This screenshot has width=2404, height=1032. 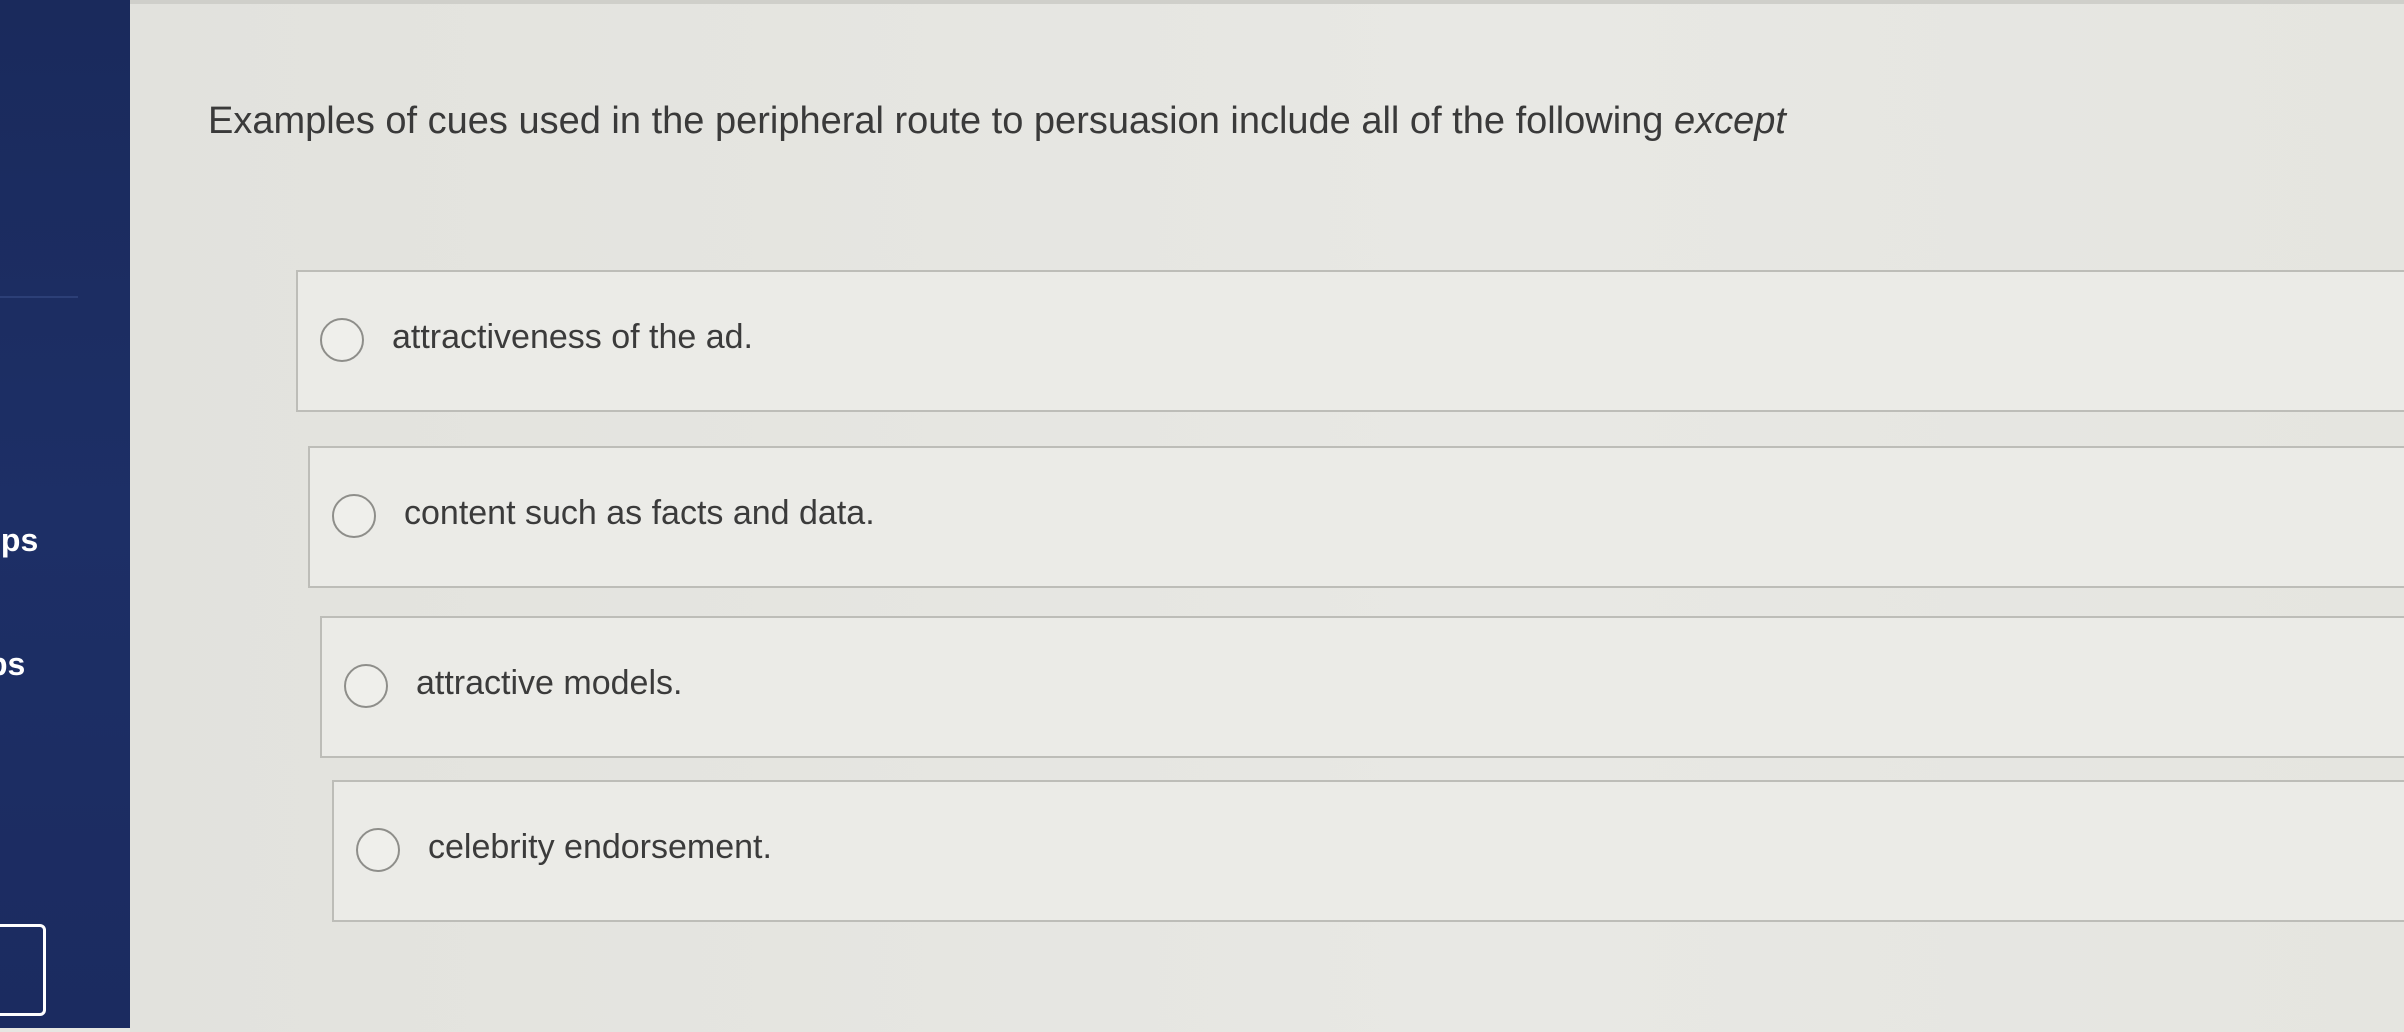 I want to click on sidebar-divider, so click(x=39, y=297).